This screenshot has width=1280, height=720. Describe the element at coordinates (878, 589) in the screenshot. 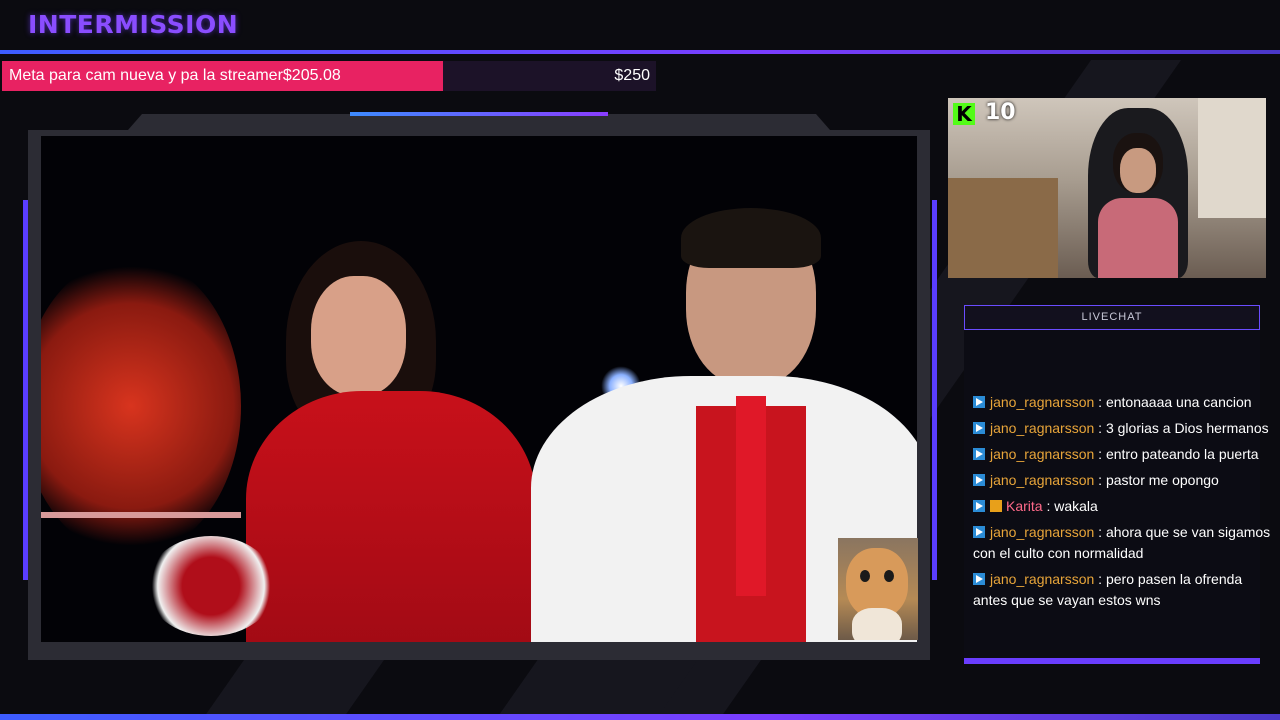

I see `cat-overlay-image` at that location.